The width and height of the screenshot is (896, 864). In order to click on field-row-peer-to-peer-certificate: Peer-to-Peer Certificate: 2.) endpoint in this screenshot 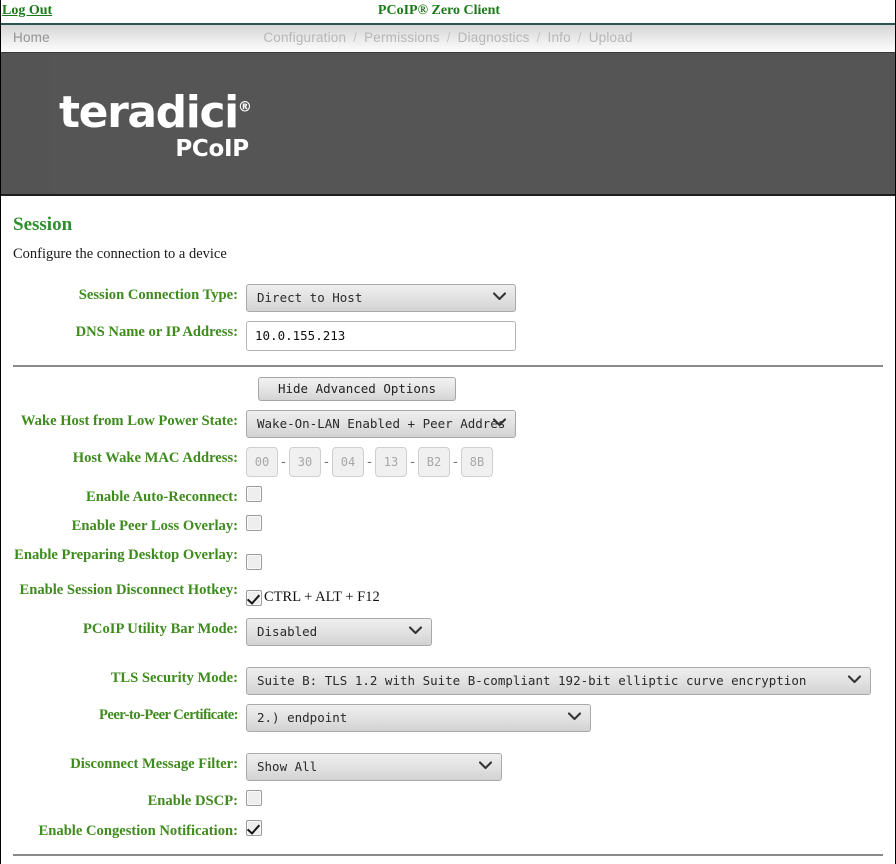, I will do `click(448, 718)`.